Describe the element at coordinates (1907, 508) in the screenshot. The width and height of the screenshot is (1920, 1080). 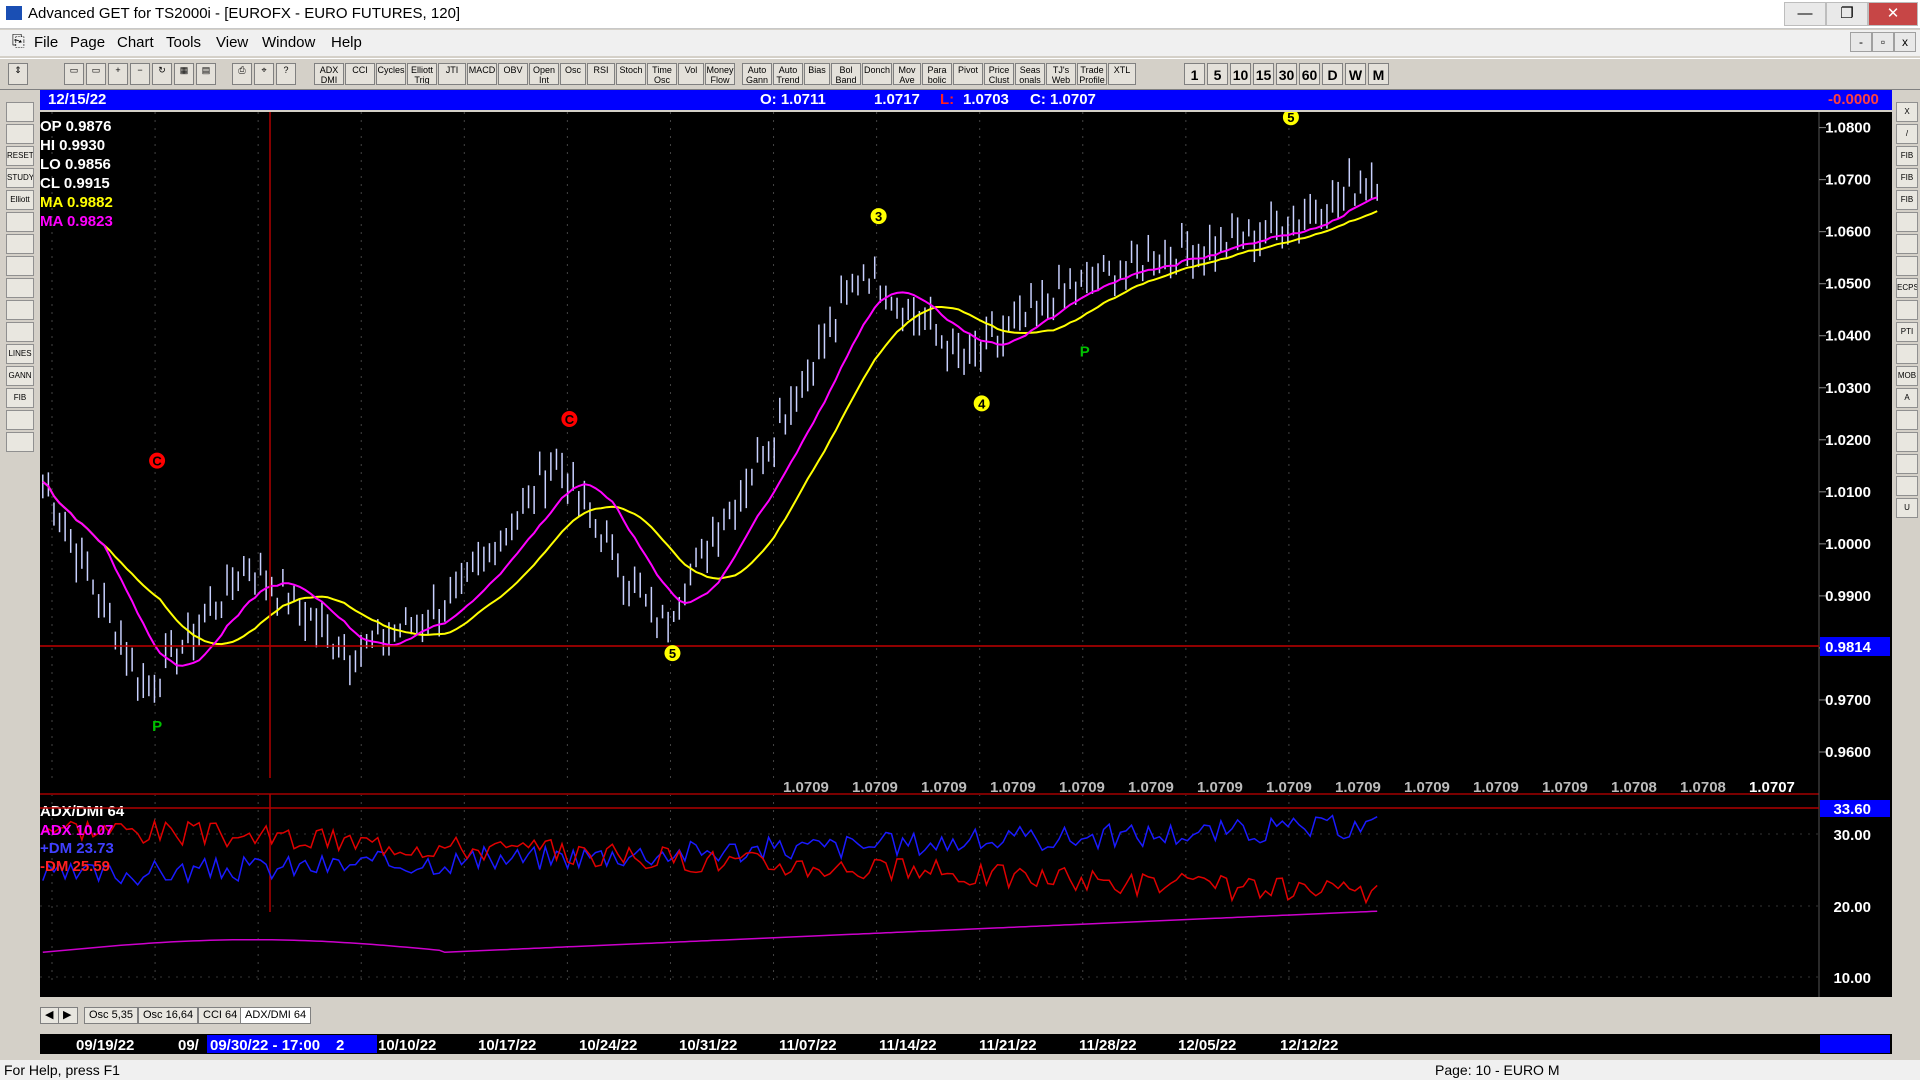
I see `right-tool-18-button: U` at that location.